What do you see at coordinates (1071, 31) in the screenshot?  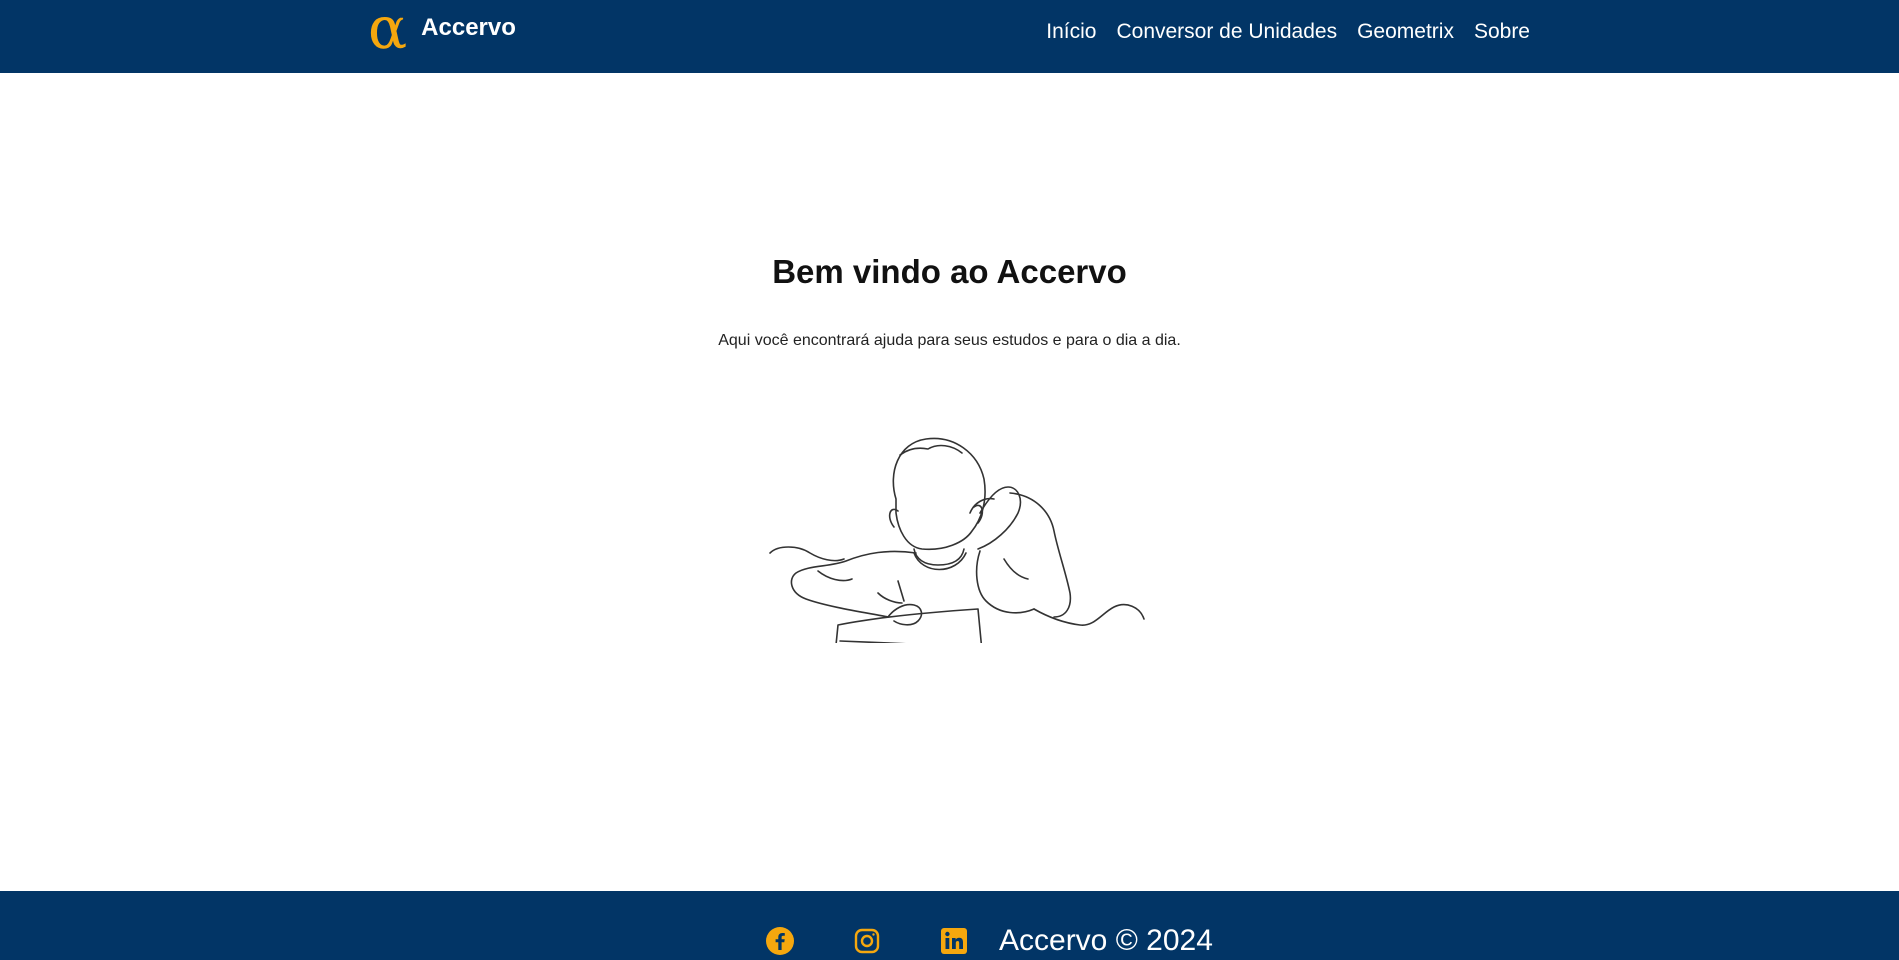 I see `nav-link-inicio: Início` at bounding box center [1071, 31].